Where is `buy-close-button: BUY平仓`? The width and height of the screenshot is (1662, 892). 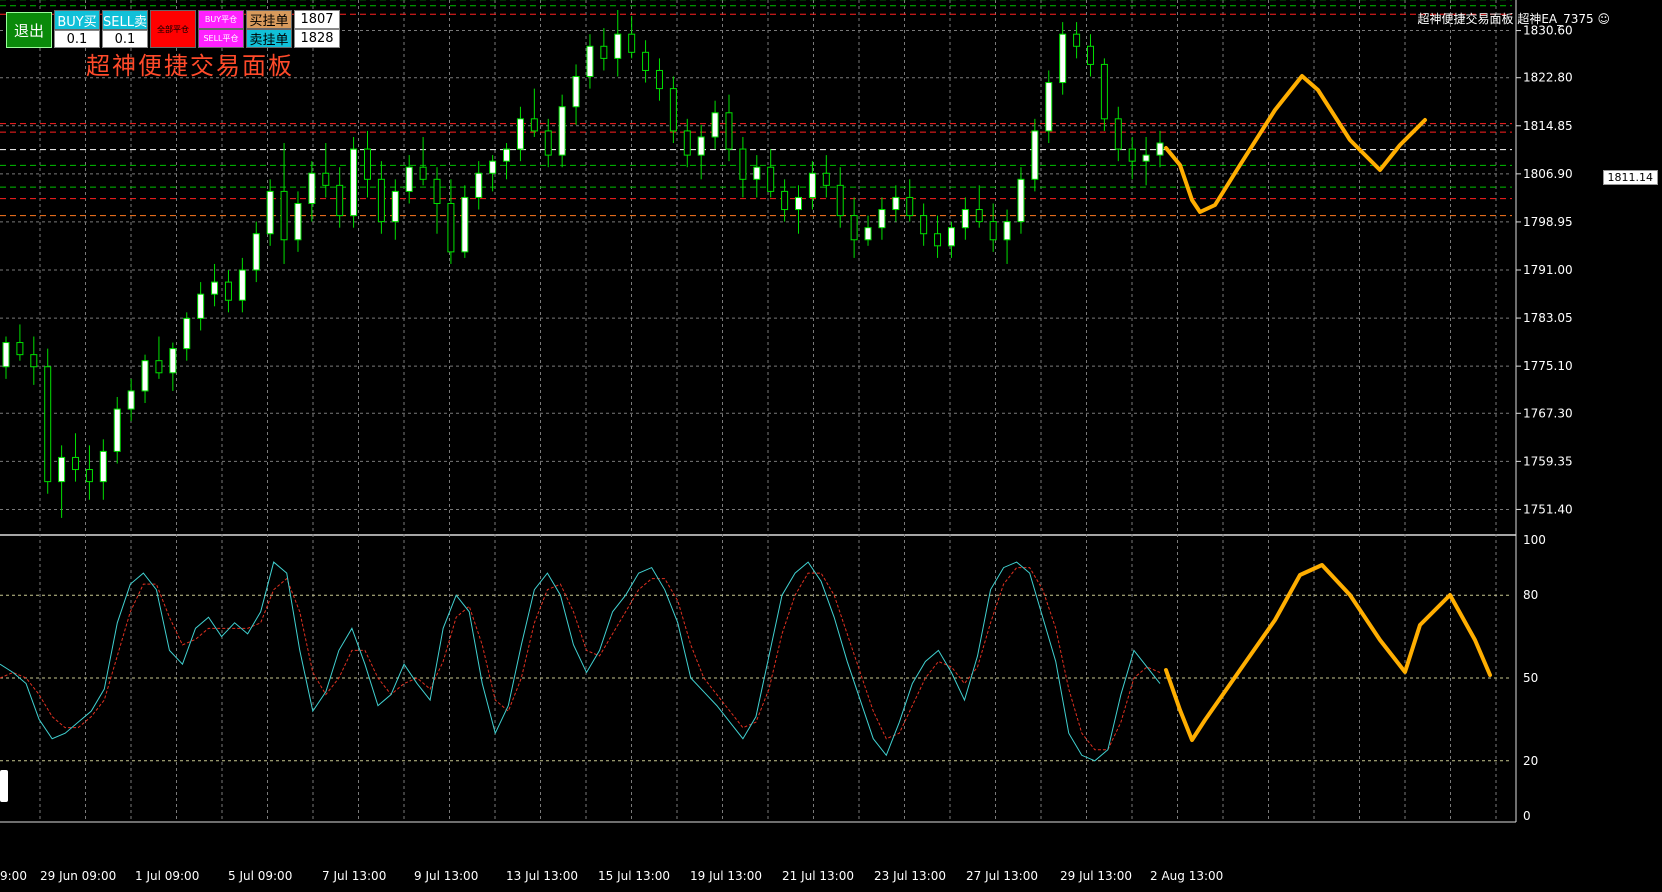
buy-close-button: BUY平仓 is located at coordinates (221, 19).